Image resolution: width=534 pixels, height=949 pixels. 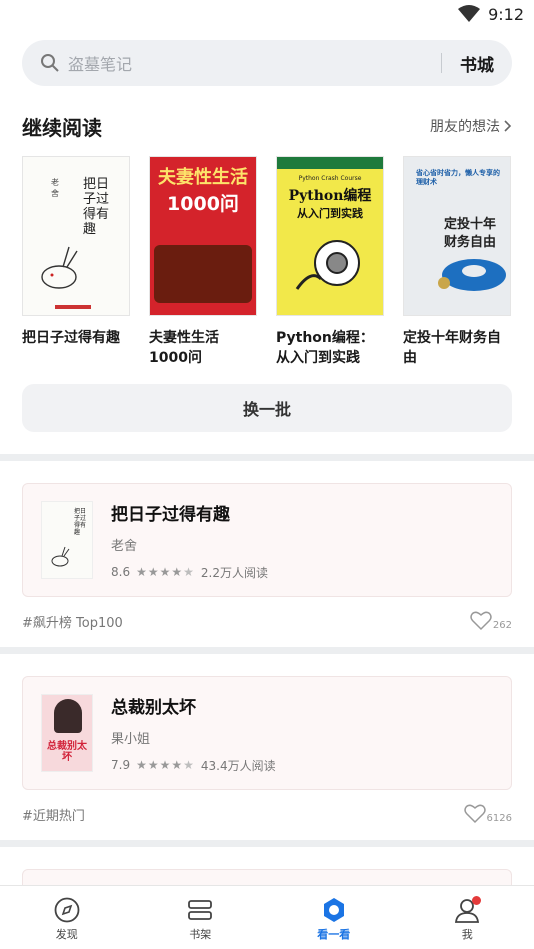 I want to click on book-item: 省心省时省力，懒人专享的理财术 定投十年 财务自由 定投十年财务自由, so click(x=457, y=262).